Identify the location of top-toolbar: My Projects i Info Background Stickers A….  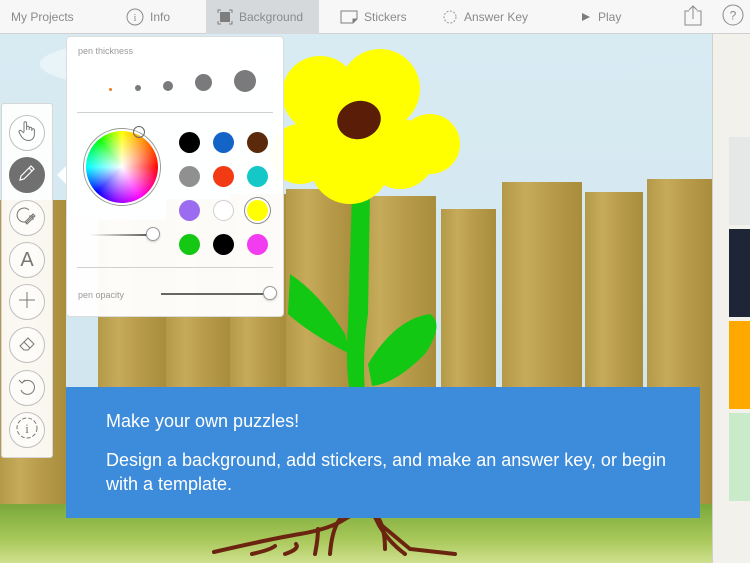
(375, 17).